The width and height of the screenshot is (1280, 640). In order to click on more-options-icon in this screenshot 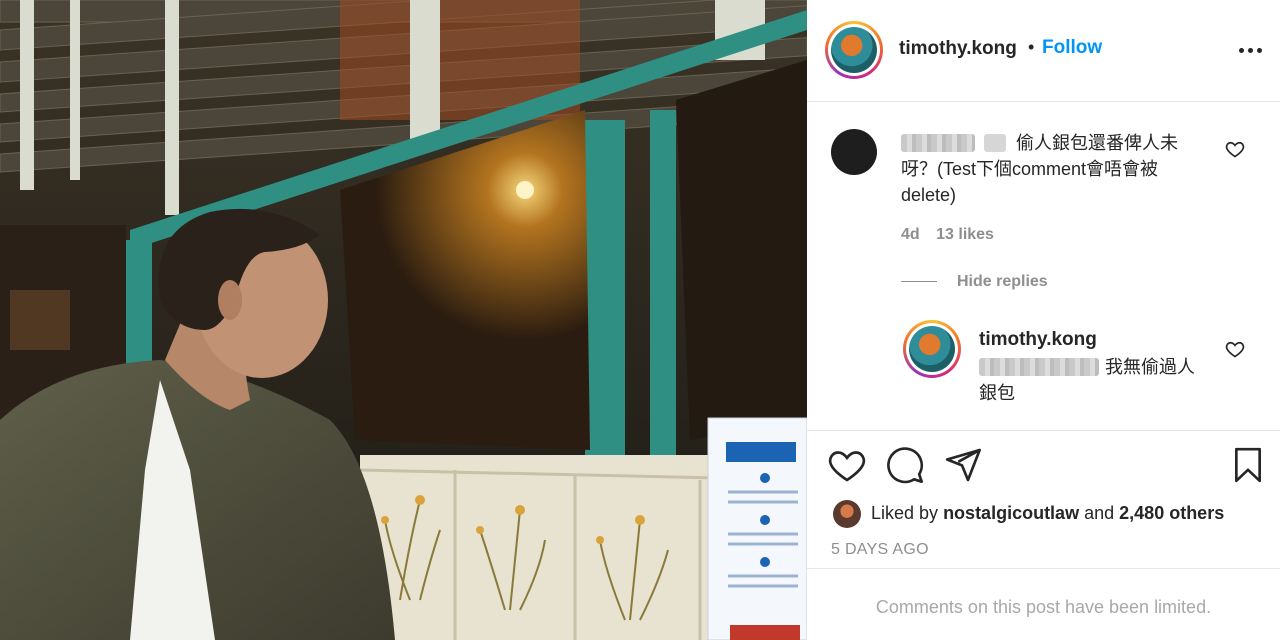, I will do `click(1251, 50)`.